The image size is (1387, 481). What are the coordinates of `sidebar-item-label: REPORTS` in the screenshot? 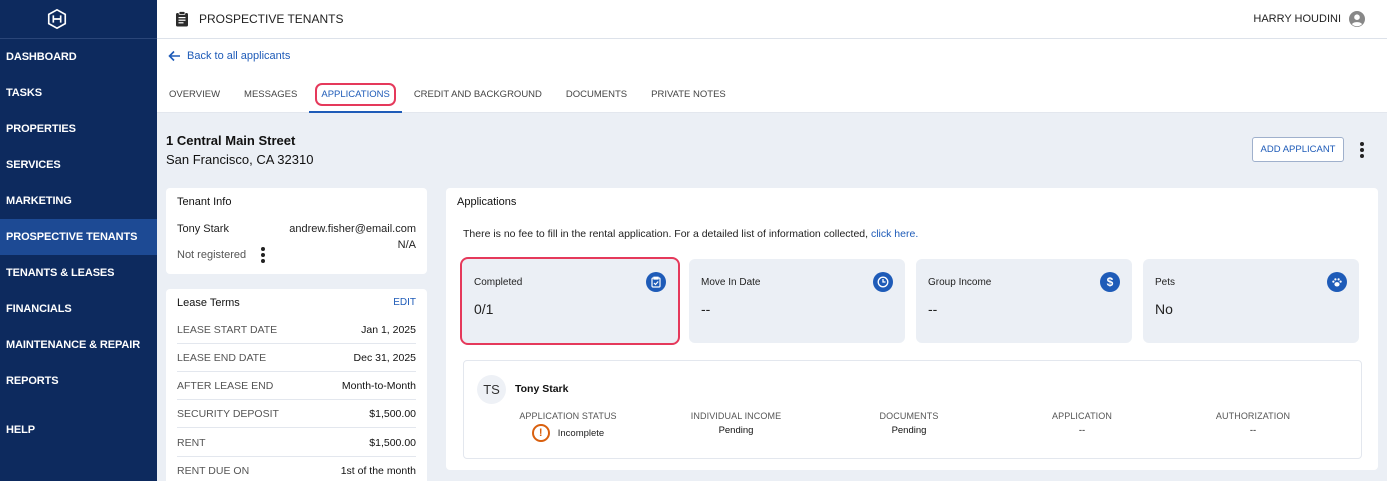 It's located at (32, 381).